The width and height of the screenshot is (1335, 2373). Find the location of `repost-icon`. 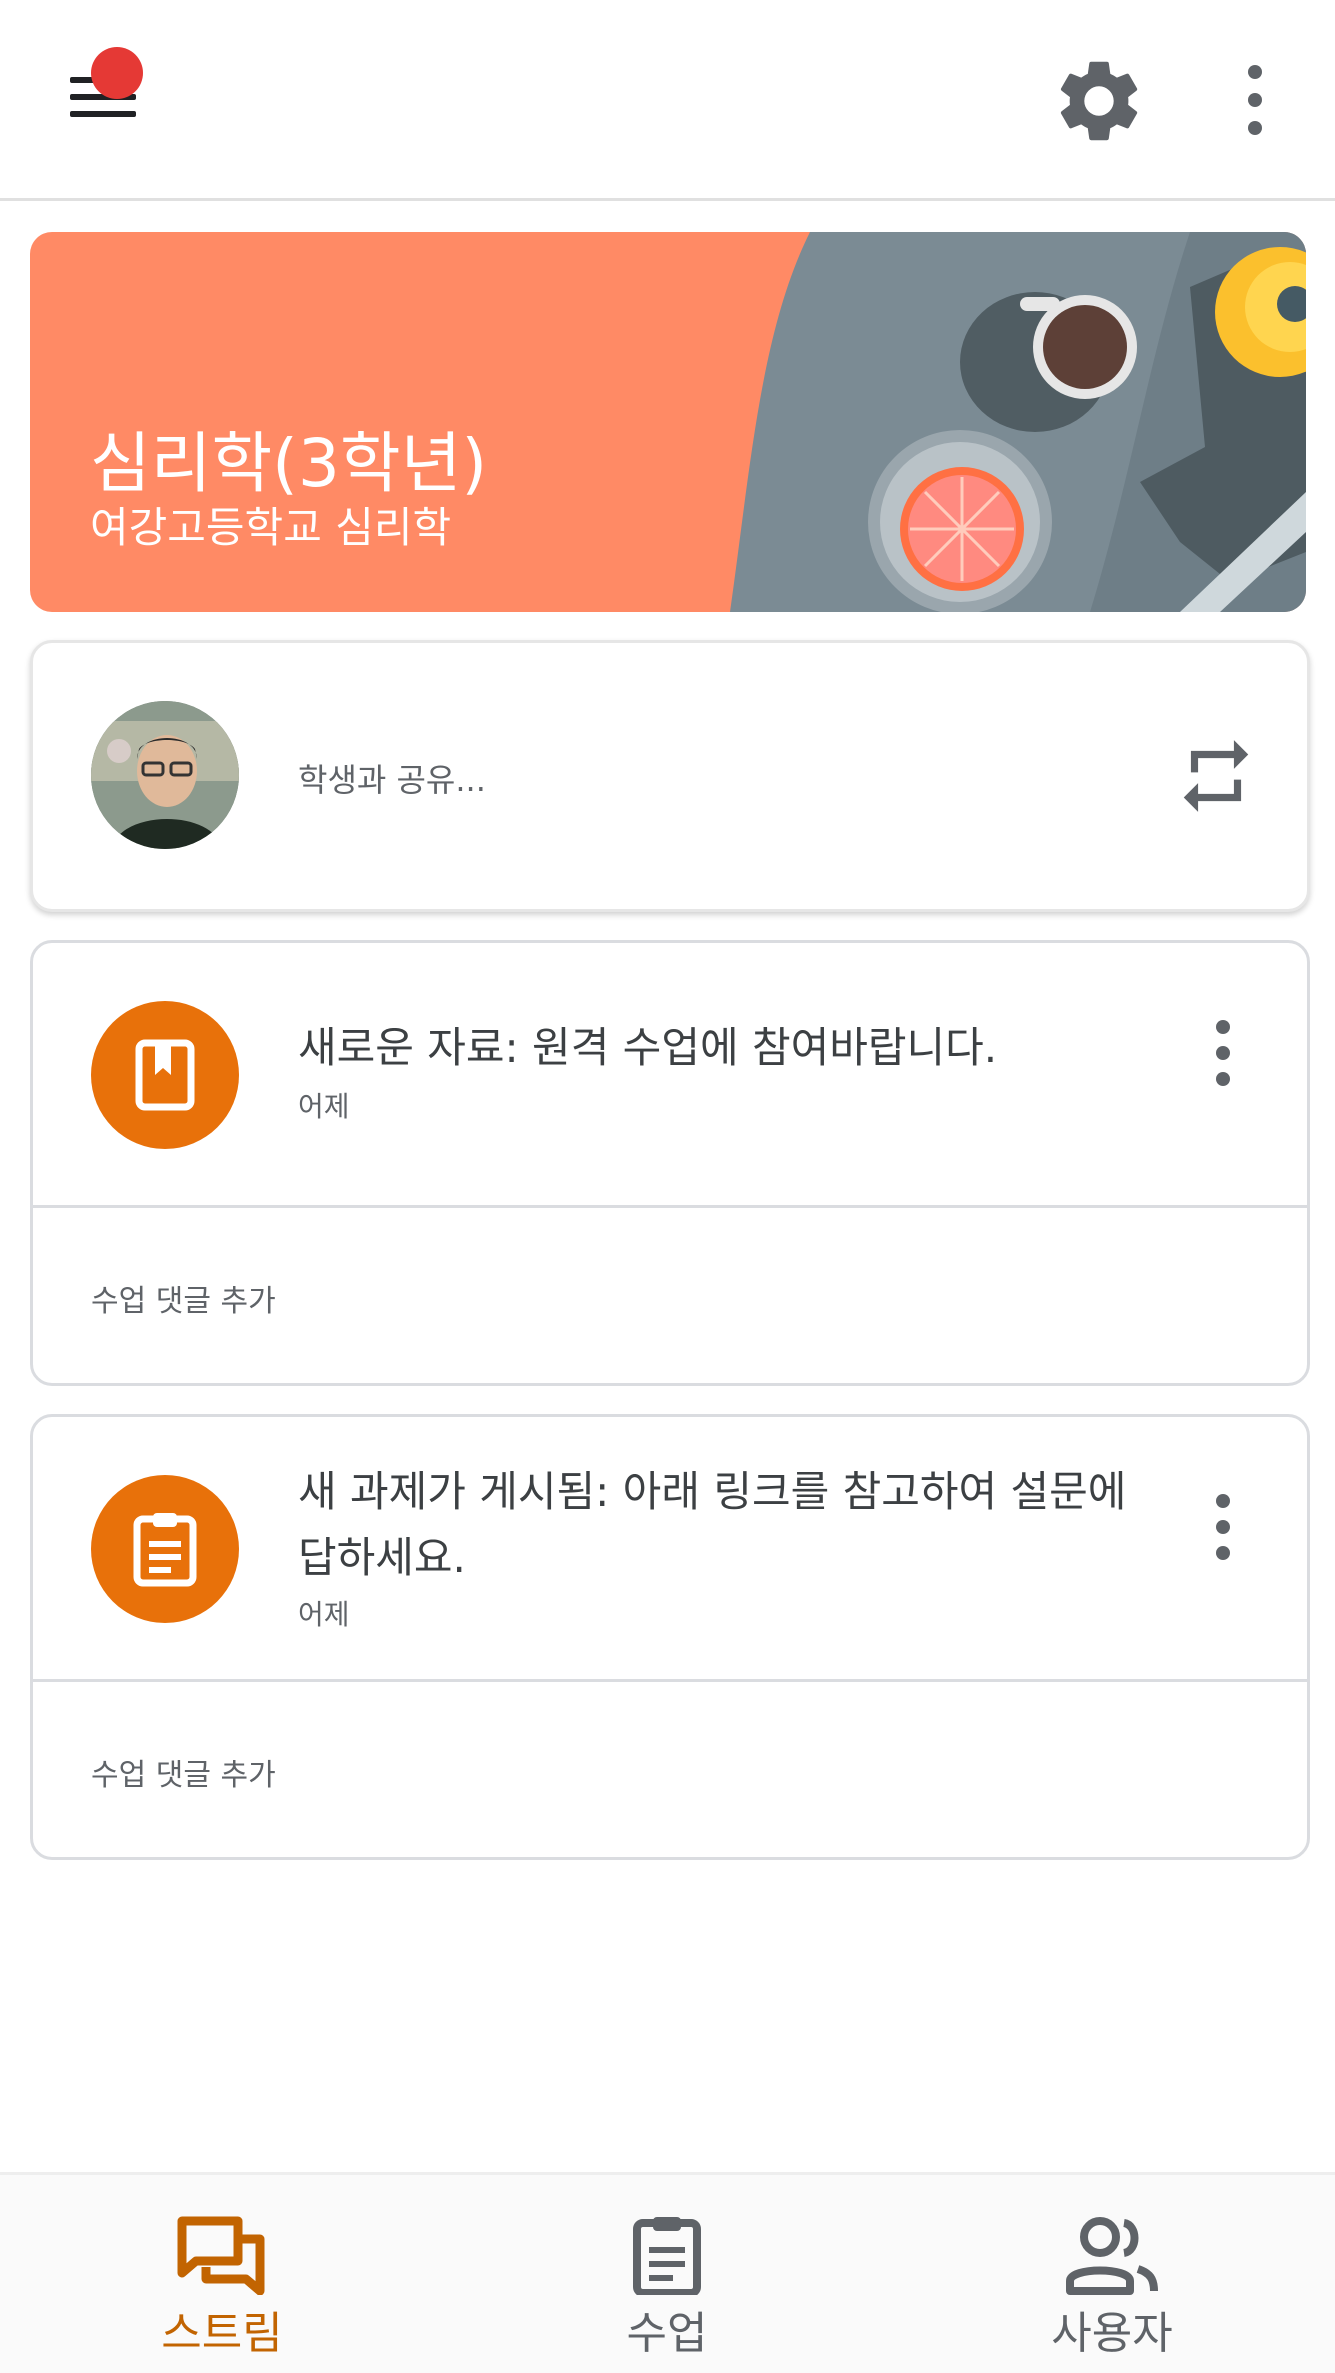

repost-icon is located at coordinates (1216, 776).